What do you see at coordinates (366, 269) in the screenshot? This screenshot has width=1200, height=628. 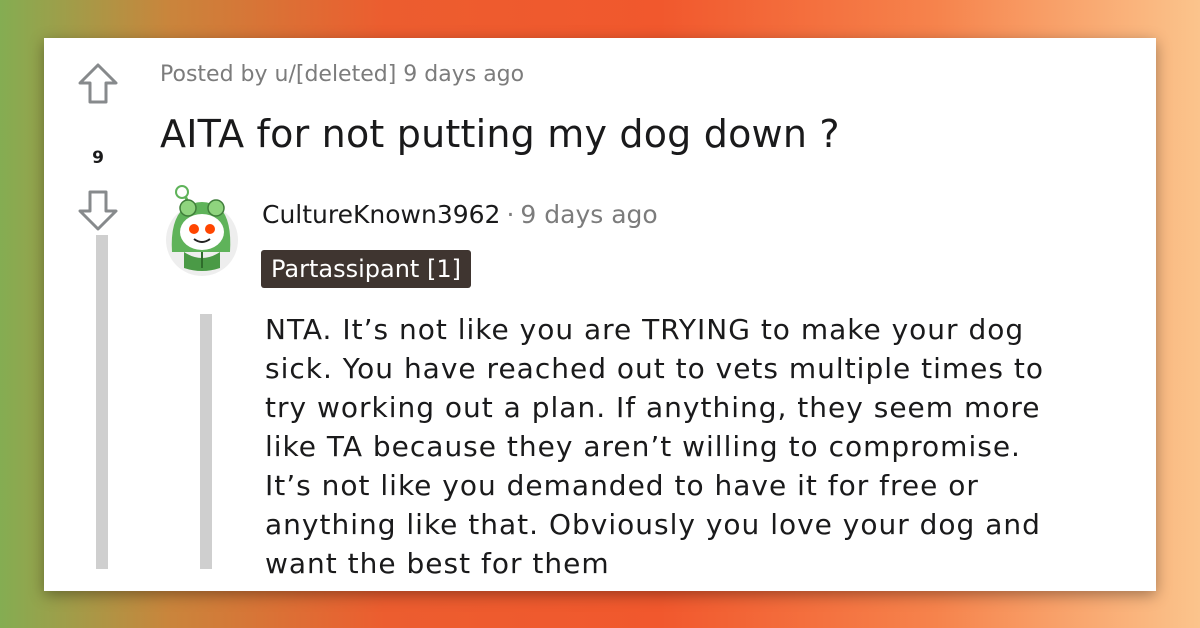 I see `user-flair-badge: Partassipant [1]` at bounding box center [366, 269].